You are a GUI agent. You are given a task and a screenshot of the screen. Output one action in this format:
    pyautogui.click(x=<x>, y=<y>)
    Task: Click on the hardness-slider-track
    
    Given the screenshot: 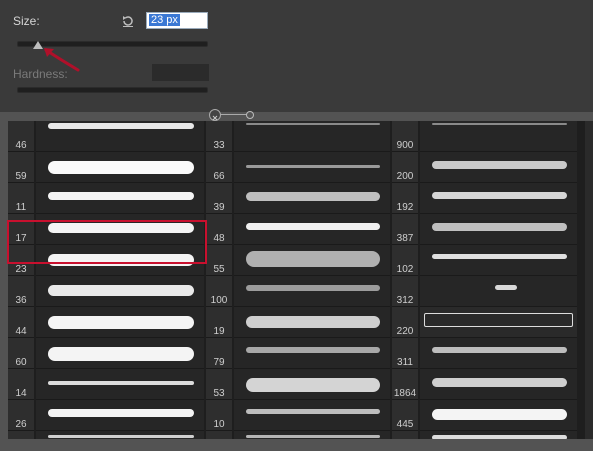 What is the action you would take?
    pyautogui.click(x=112, y=90)
    